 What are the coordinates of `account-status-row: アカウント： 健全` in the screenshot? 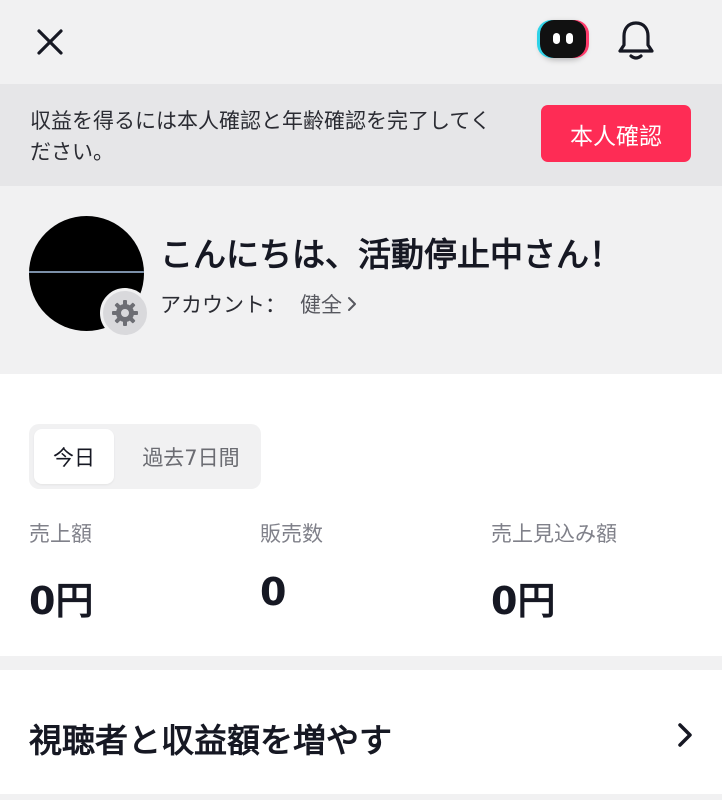 It's located at (259, 304).